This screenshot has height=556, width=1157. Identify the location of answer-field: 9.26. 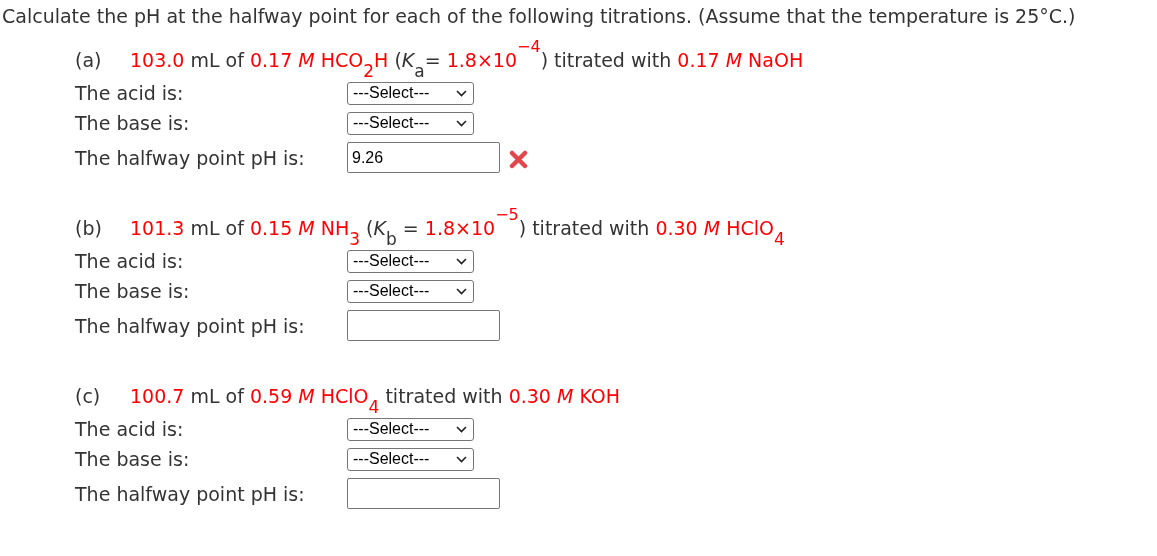
(423, 157).